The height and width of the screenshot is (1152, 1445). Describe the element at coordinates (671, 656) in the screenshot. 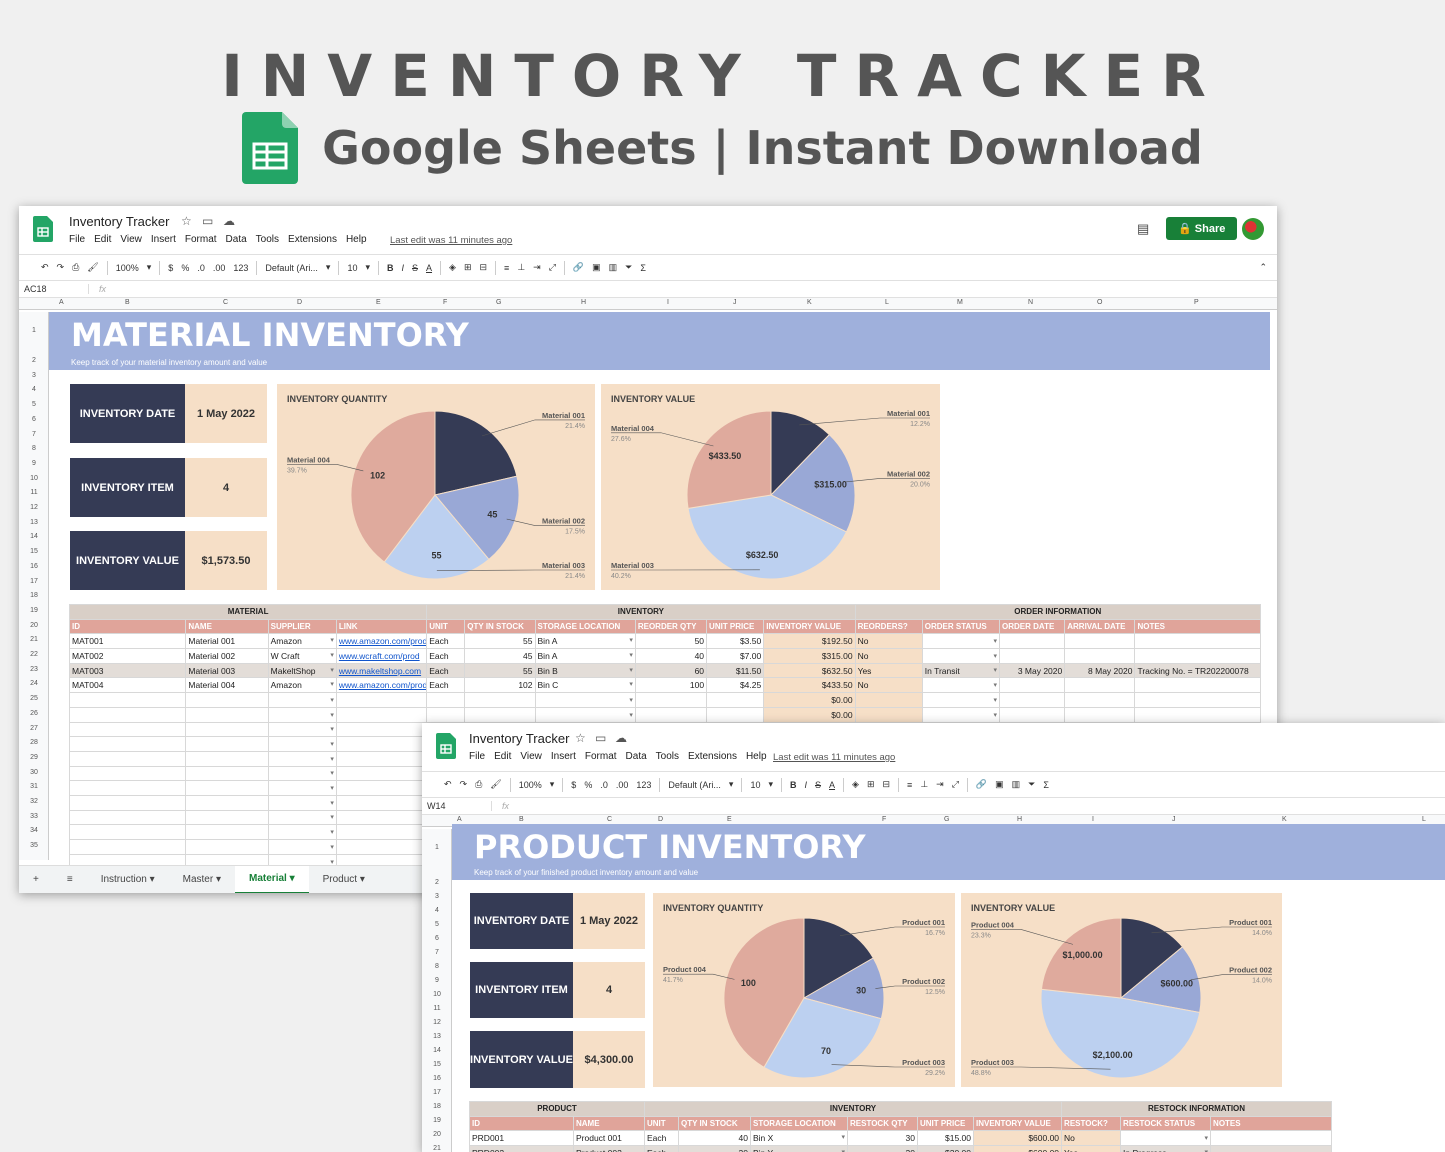

I see `table-cell: 40` at that location.